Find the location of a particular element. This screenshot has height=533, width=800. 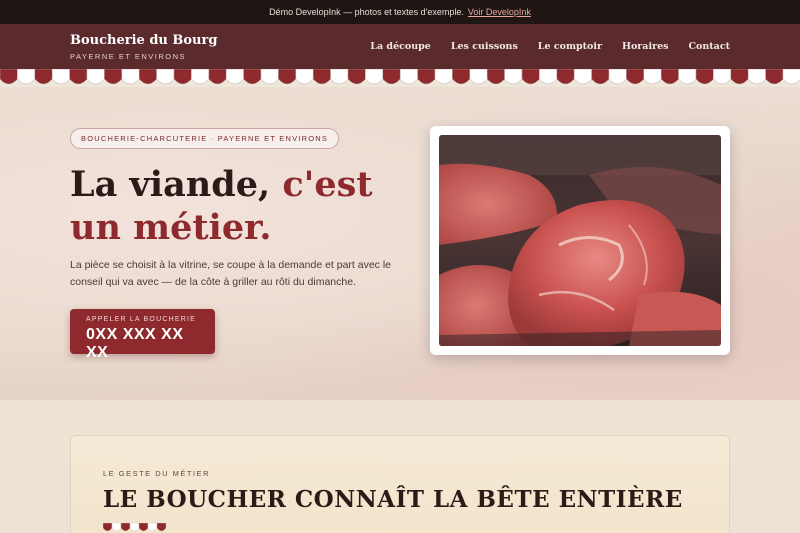

section-eyebrow: LE GESTE DU MÉTIER is located at coordinates (157, 473).